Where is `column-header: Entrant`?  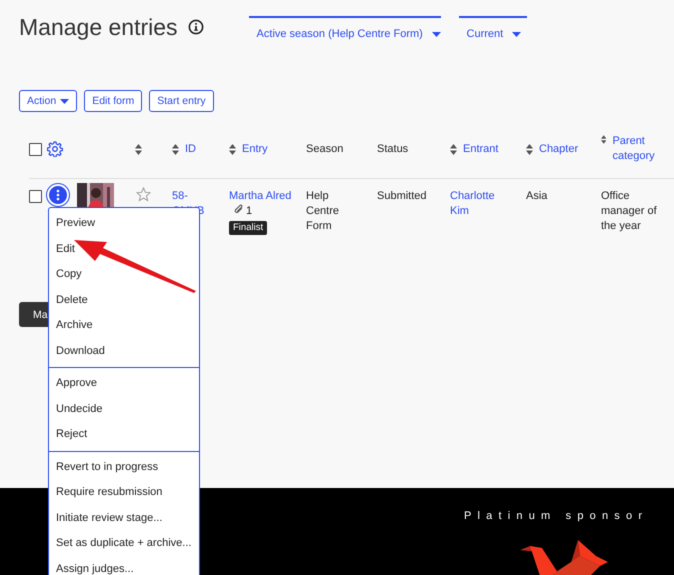 column-header: Entrant is located at coordinates (480, 149).